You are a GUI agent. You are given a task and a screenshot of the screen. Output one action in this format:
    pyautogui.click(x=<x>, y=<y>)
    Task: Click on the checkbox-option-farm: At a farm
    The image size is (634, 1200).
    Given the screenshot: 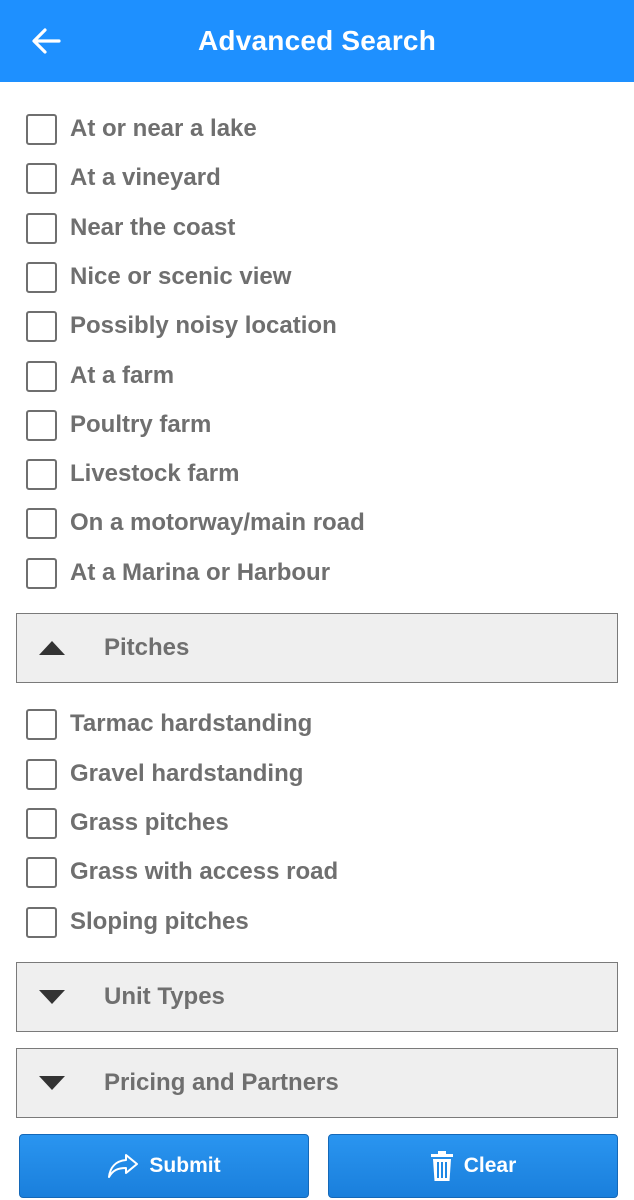 What is the action you would take?
    pyautogui.click(x=100, y=376)
    